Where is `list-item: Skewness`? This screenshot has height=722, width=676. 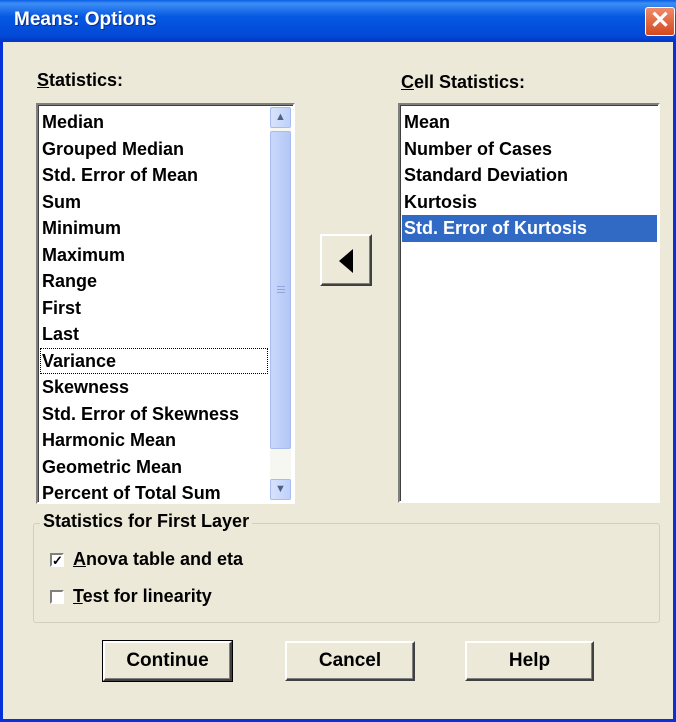 list-item: Skewness is located at coordinates (154, 387).